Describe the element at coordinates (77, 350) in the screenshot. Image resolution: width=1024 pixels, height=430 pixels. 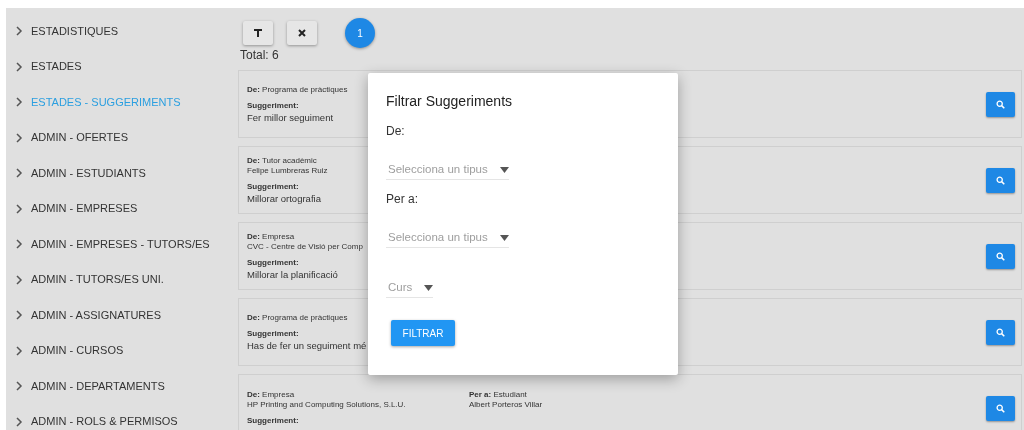
I see `sidebar-item: ADMIN - CURSOS` at that location.